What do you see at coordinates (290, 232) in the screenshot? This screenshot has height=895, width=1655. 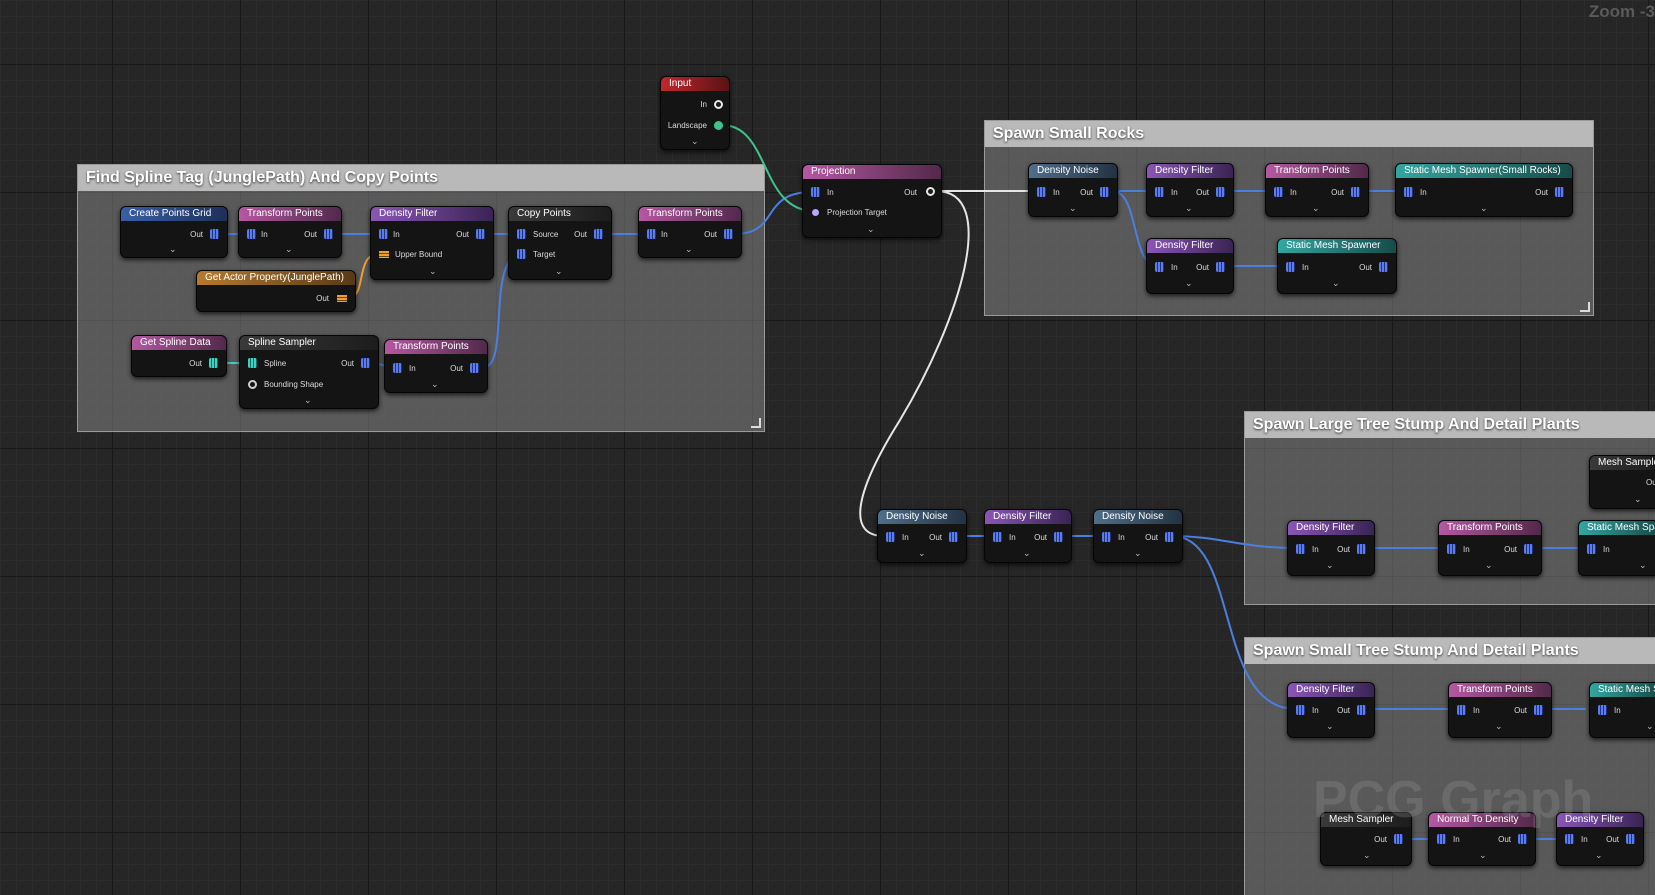 I see `node-transform-points-1: Transform Points In Out ⌄` at bounding box center [290, 232].